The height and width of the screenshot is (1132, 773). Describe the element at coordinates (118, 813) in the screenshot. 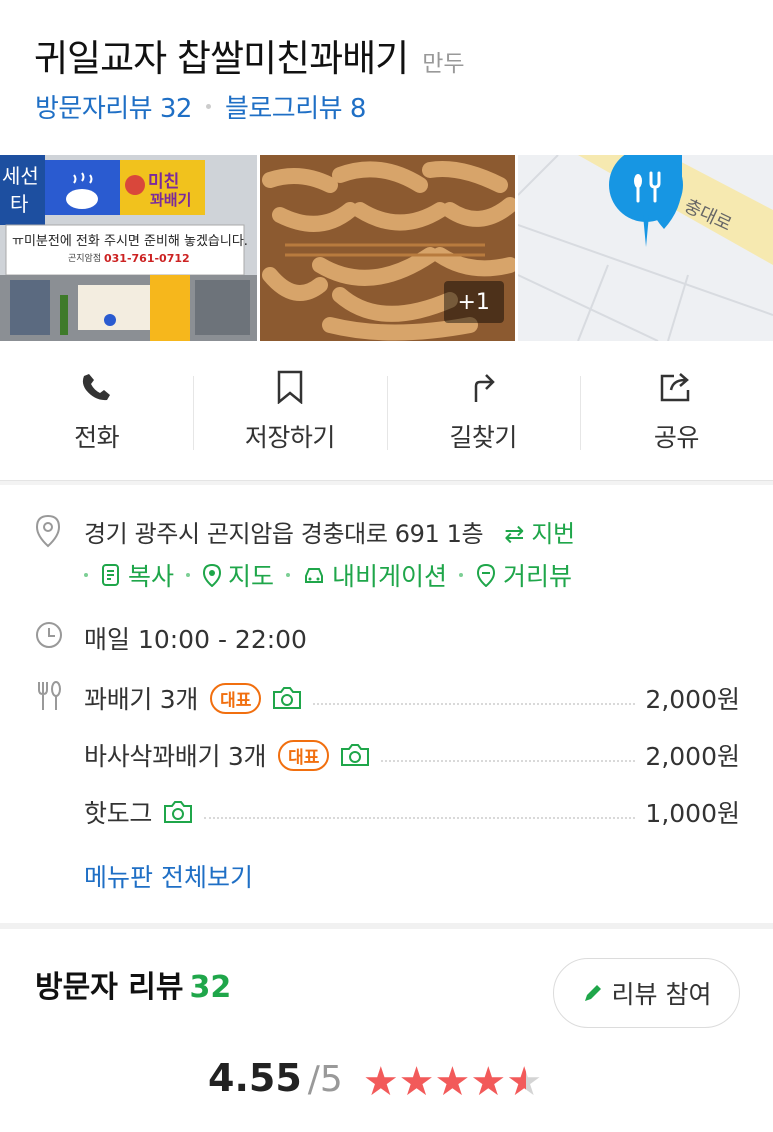

I see `menu-item-name: 핫도그` at that location.